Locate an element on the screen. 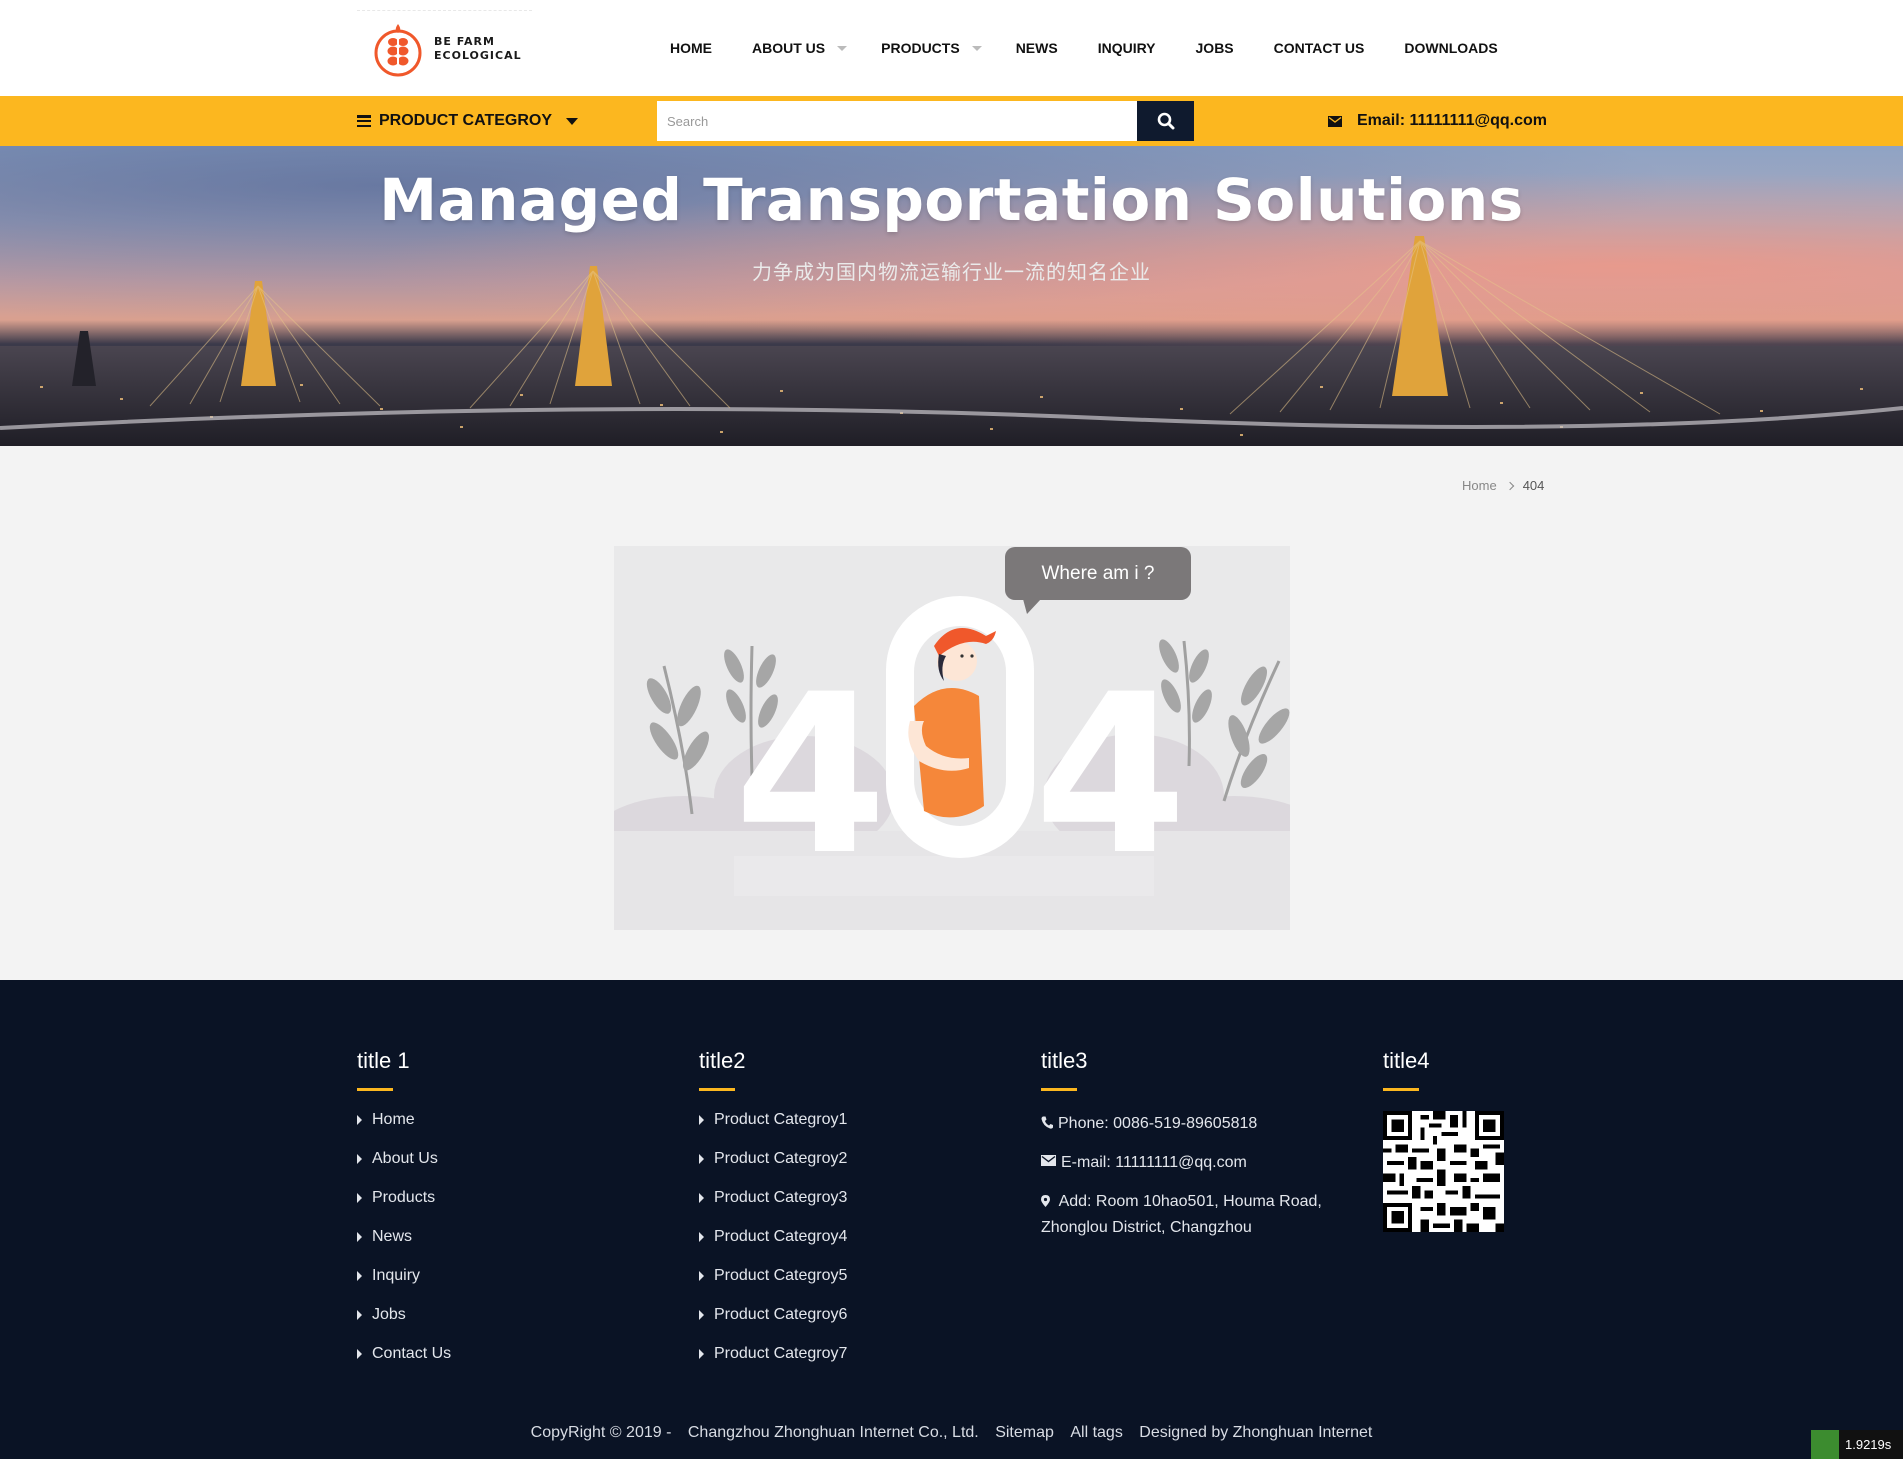 The height and width of the screenshot is (1459, 1903). nav-news-label: NEWS is located at coordinates (1036, 48).